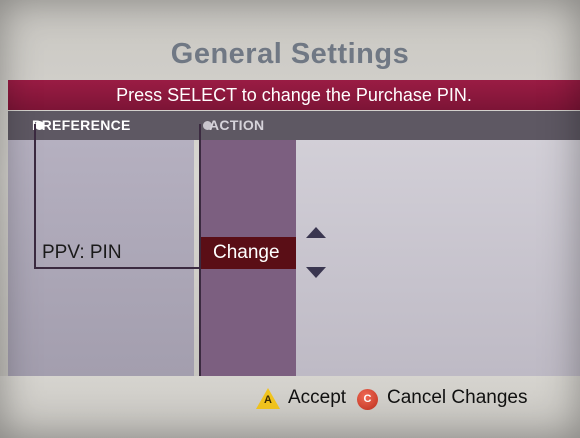 This screenshot has width=580, height=438. I want to click on preference-column-header: PREFERENCE, so click(81, 125).